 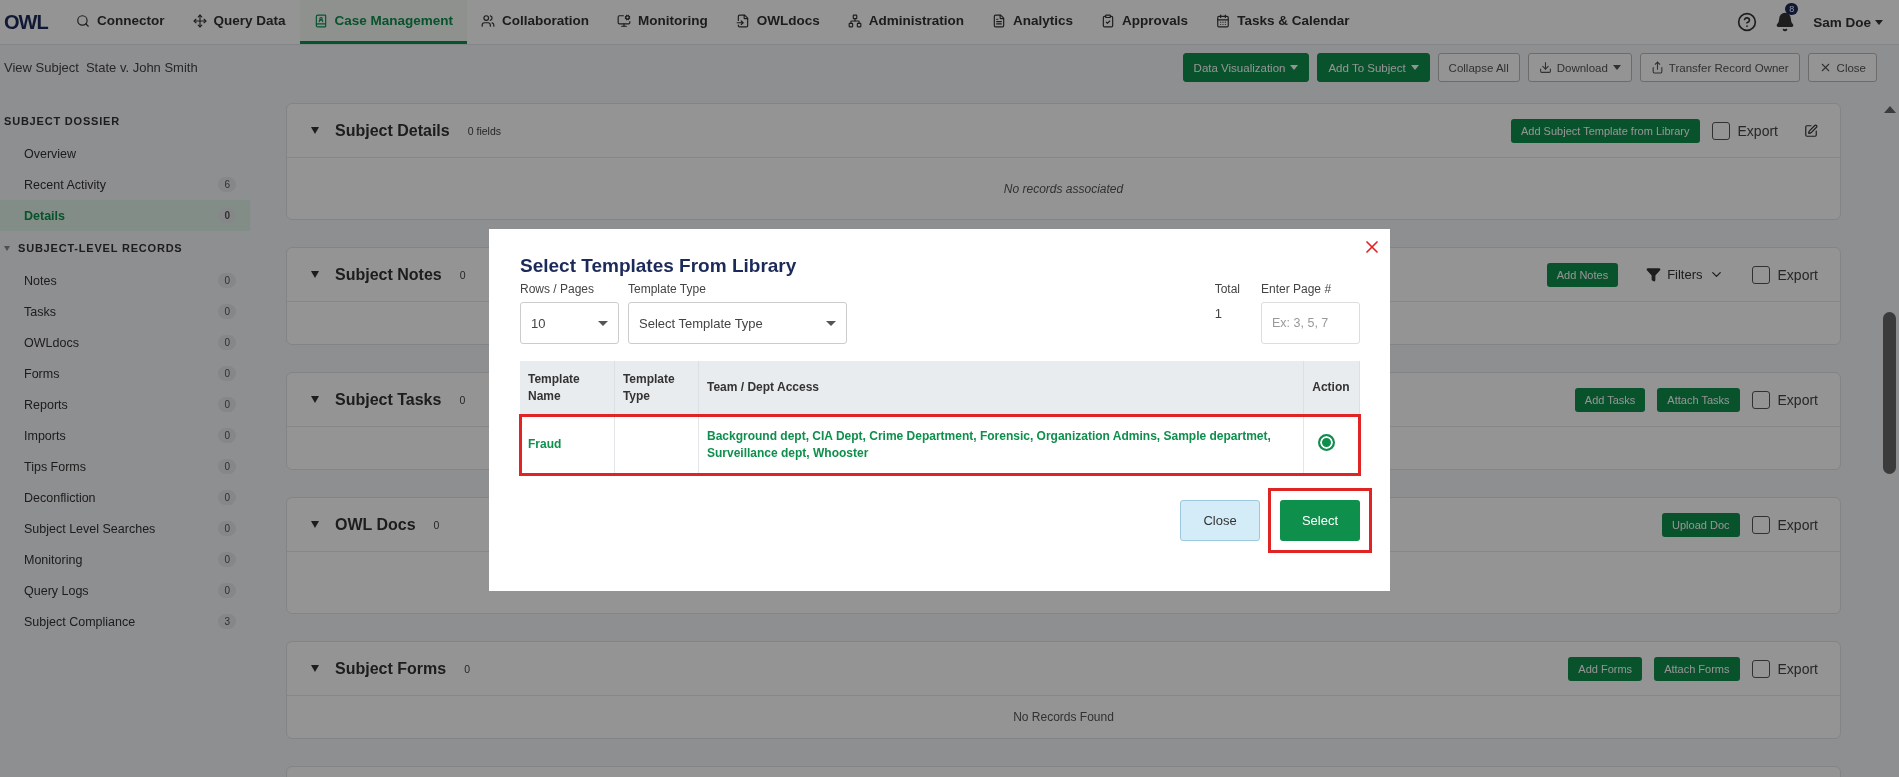 What do you see at coordinates (1610, 399) in the screenshot?
I see `action-button: Add Tasks` at bounding box center [1610, 399].